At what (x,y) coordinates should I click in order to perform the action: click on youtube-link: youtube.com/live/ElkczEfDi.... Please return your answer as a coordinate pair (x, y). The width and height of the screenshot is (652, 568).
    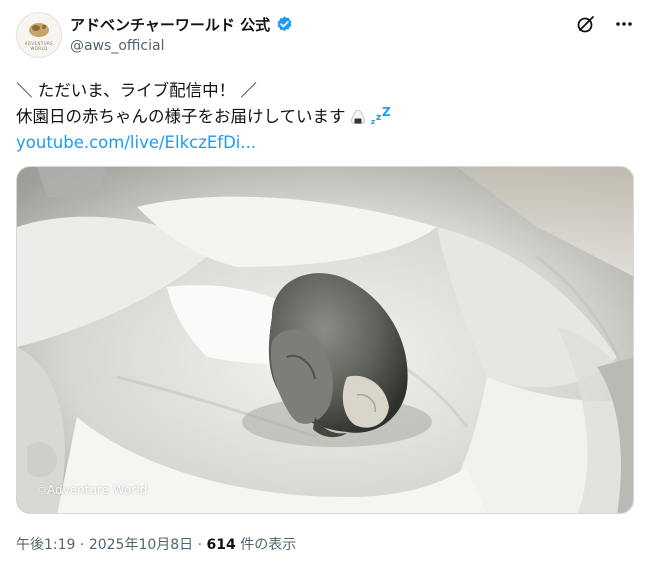
    Looking at the image, I should click on (326, 143).